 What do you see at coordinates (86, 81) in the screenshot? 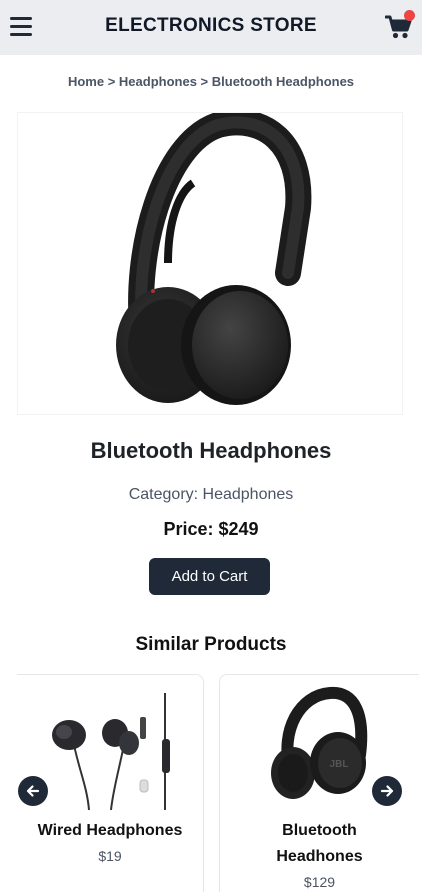
I see `breadcrumb-home: Home` at bounding box center [86, 81].